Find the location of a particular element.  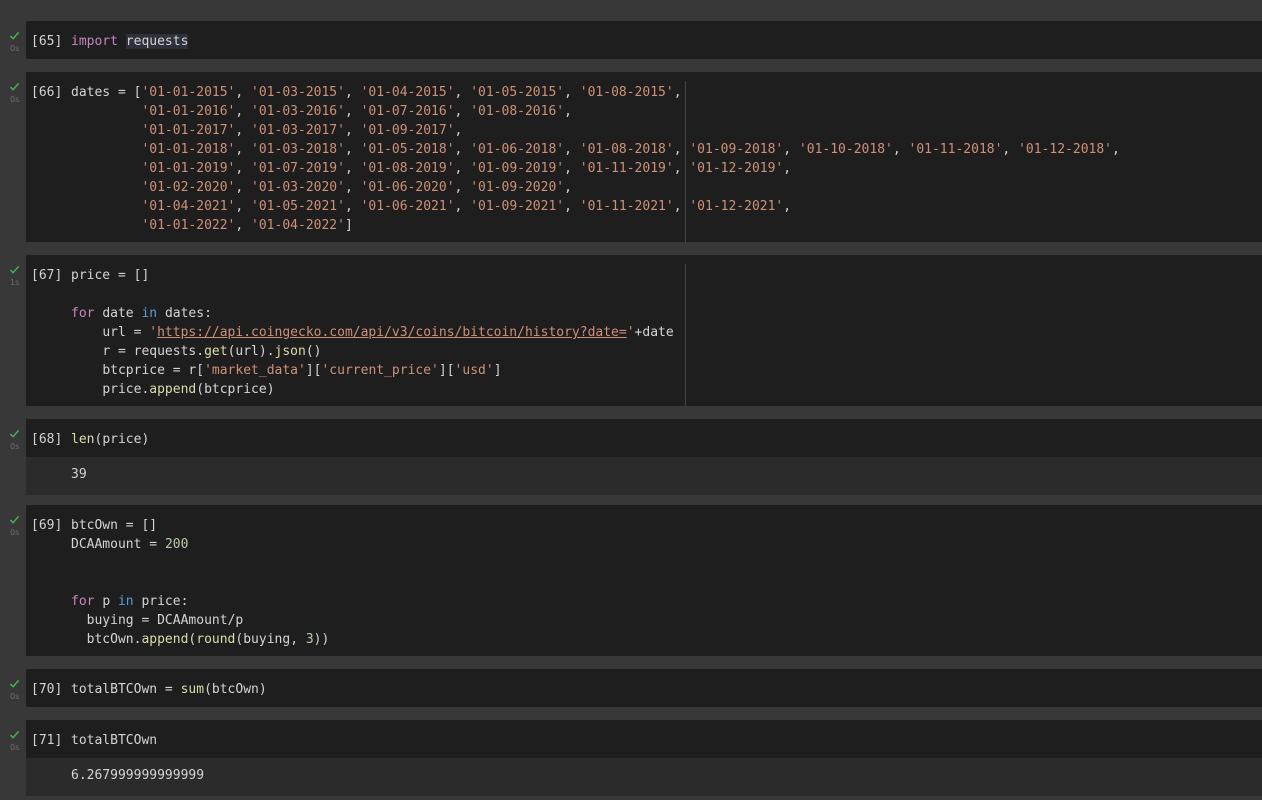

code-editor: [65] import requests is located at coordinates (644, 40).